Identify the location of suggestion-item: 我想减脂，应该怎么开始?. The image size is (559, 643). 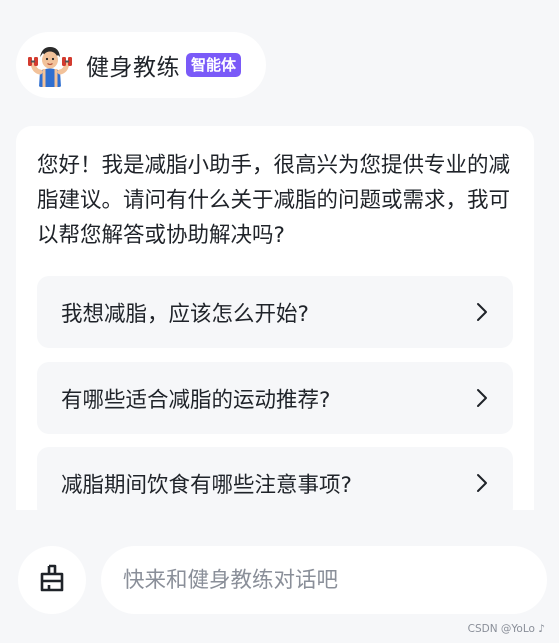
(275, 312).